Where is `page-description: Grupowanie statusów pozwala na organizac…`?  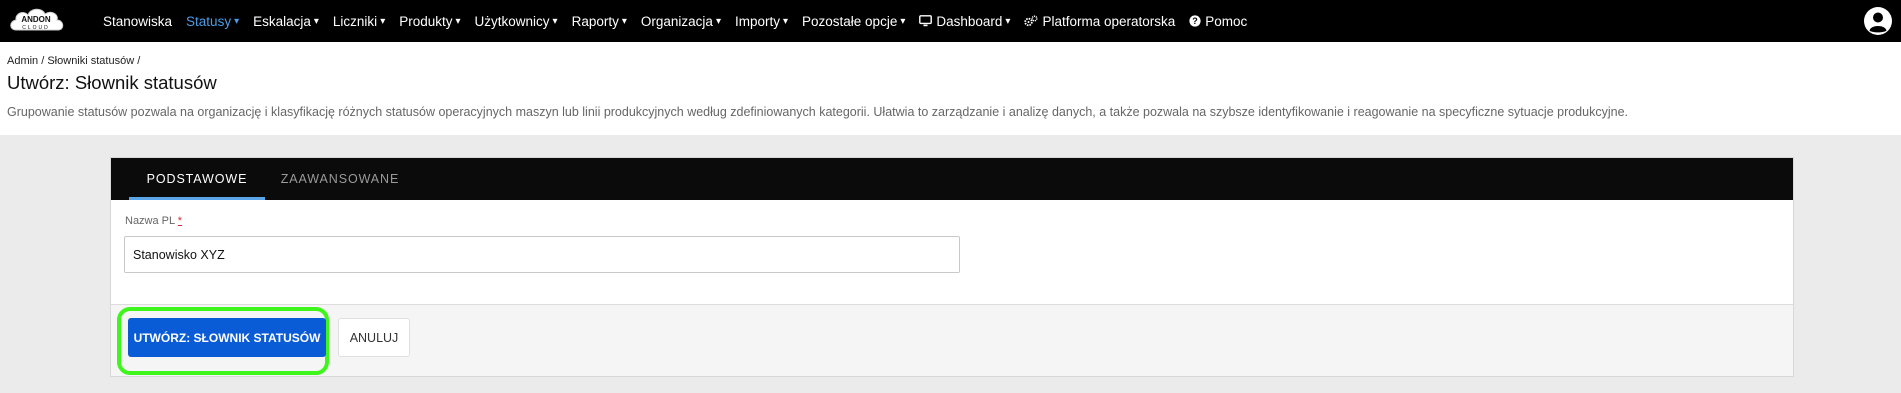
page-description: Grupowanie statusów pozwala na organizac… is located at coordinates (817, 112).